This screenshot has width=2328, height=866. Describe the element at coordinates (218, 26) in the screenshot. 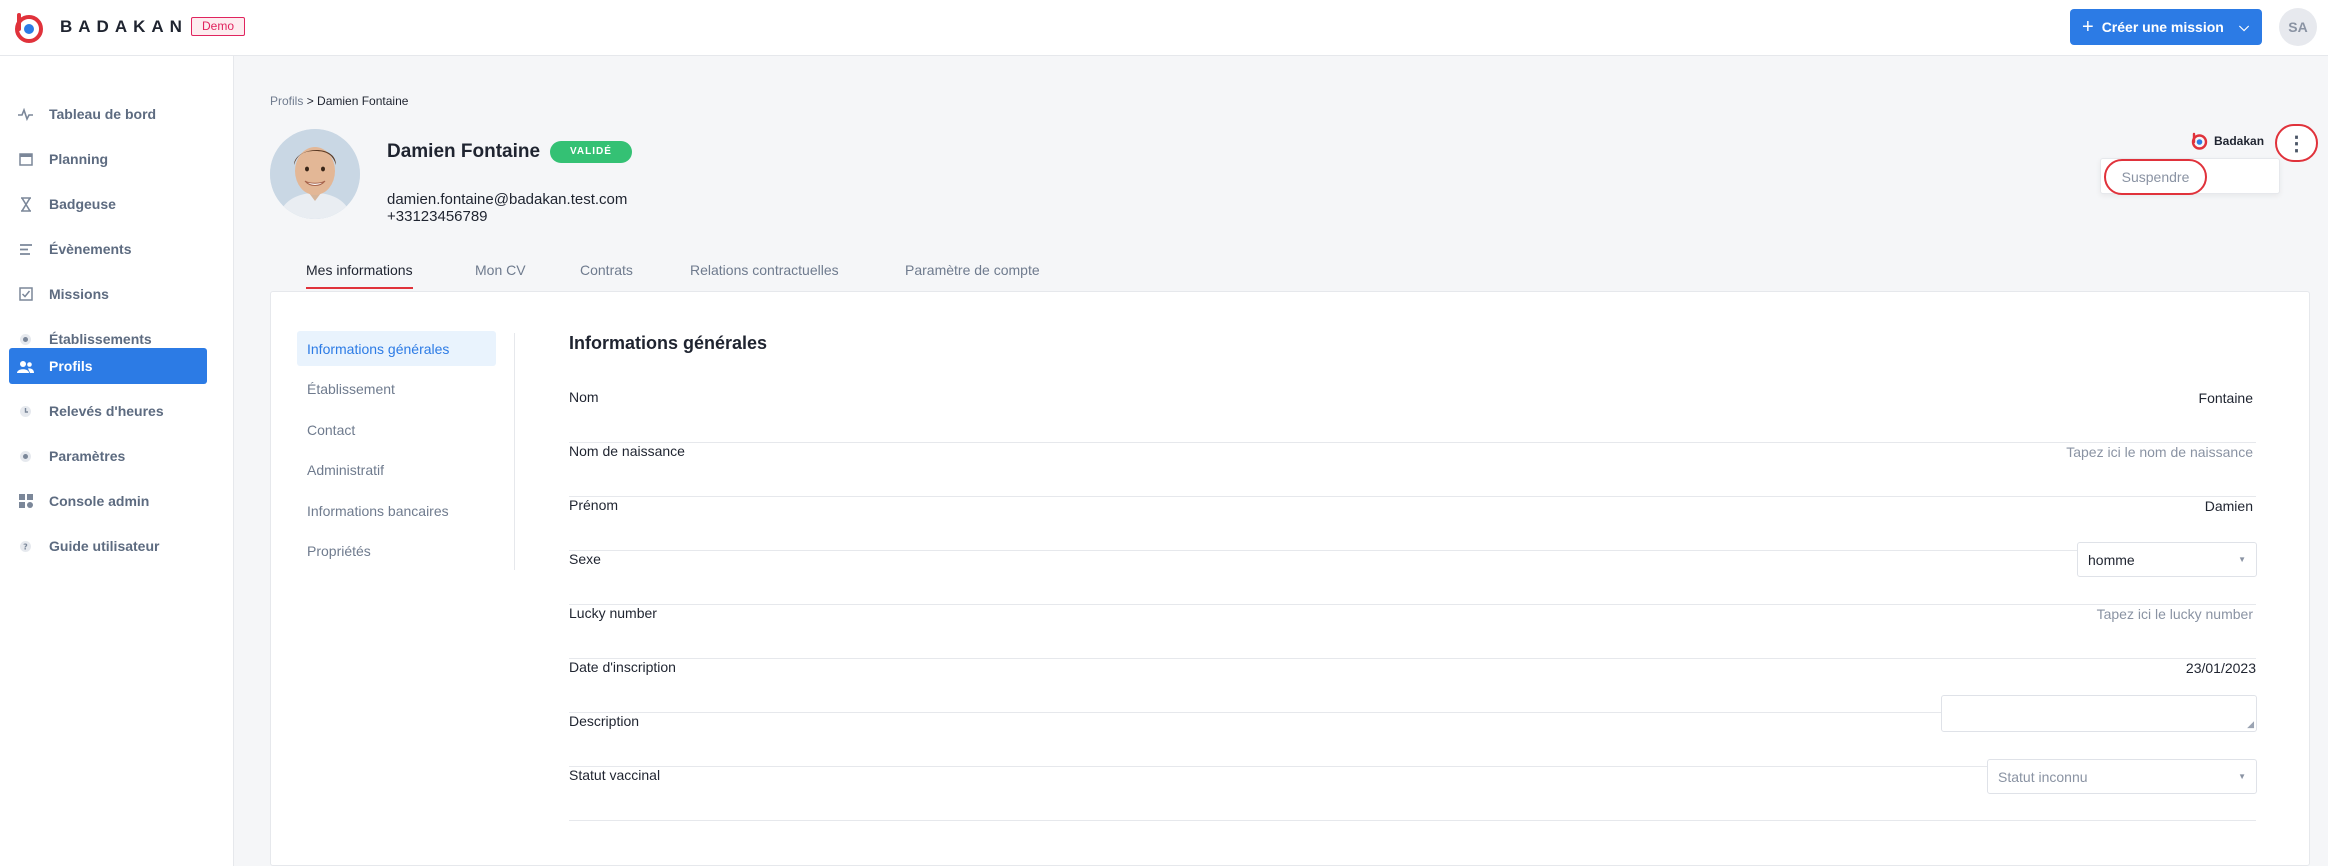

I see `env-badge: Demo` at that location.